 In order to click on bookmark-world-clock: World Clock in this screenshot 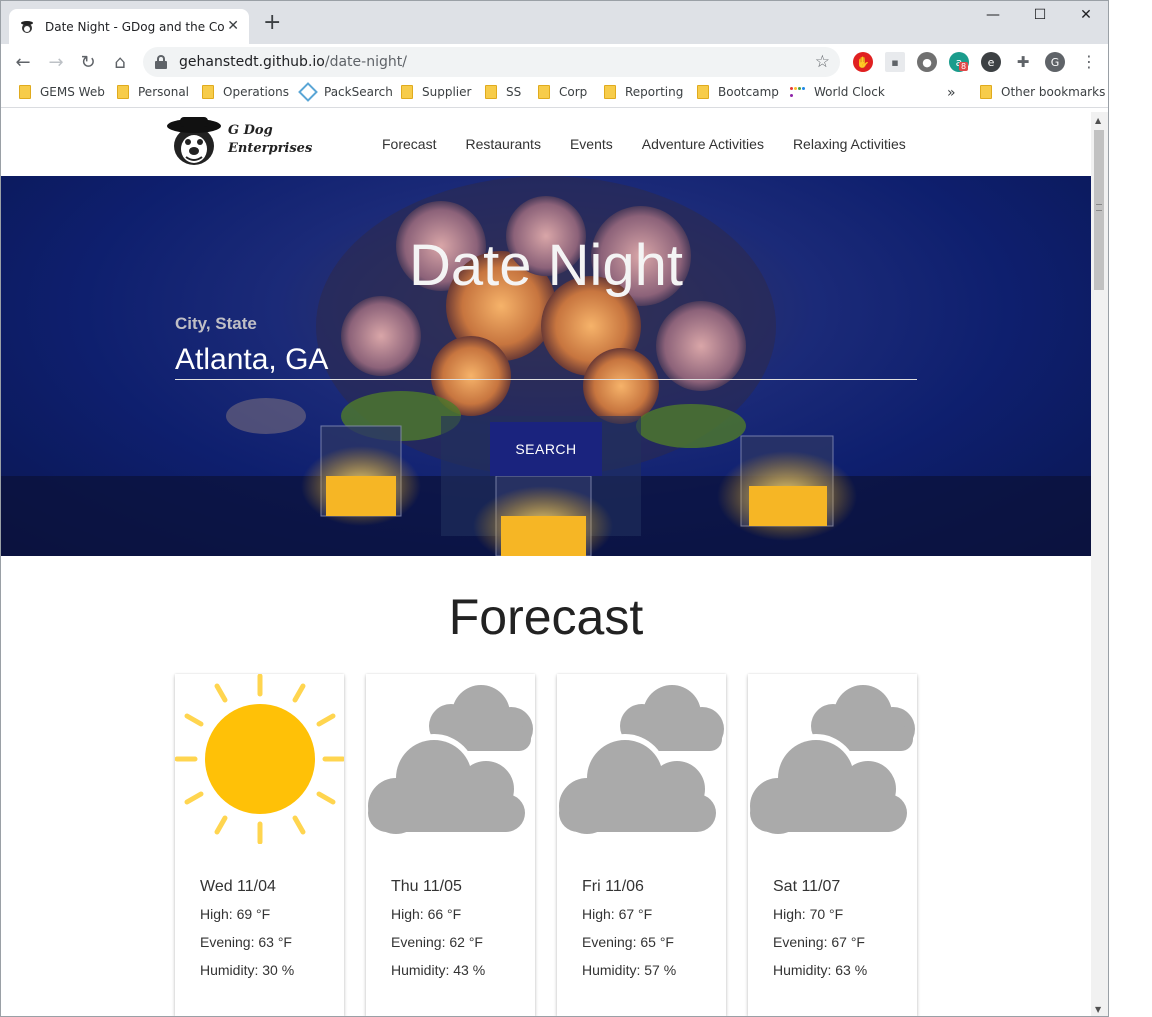, I will do `click(837, 92)`.